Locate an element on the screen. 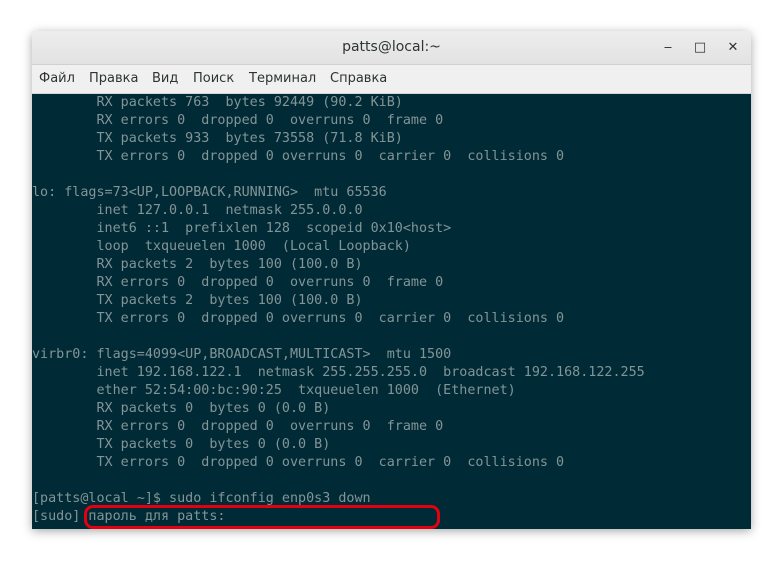  terminal-line: TX packets 0 bytes 0 (0.0 B) is located at coordinates (181, 444).